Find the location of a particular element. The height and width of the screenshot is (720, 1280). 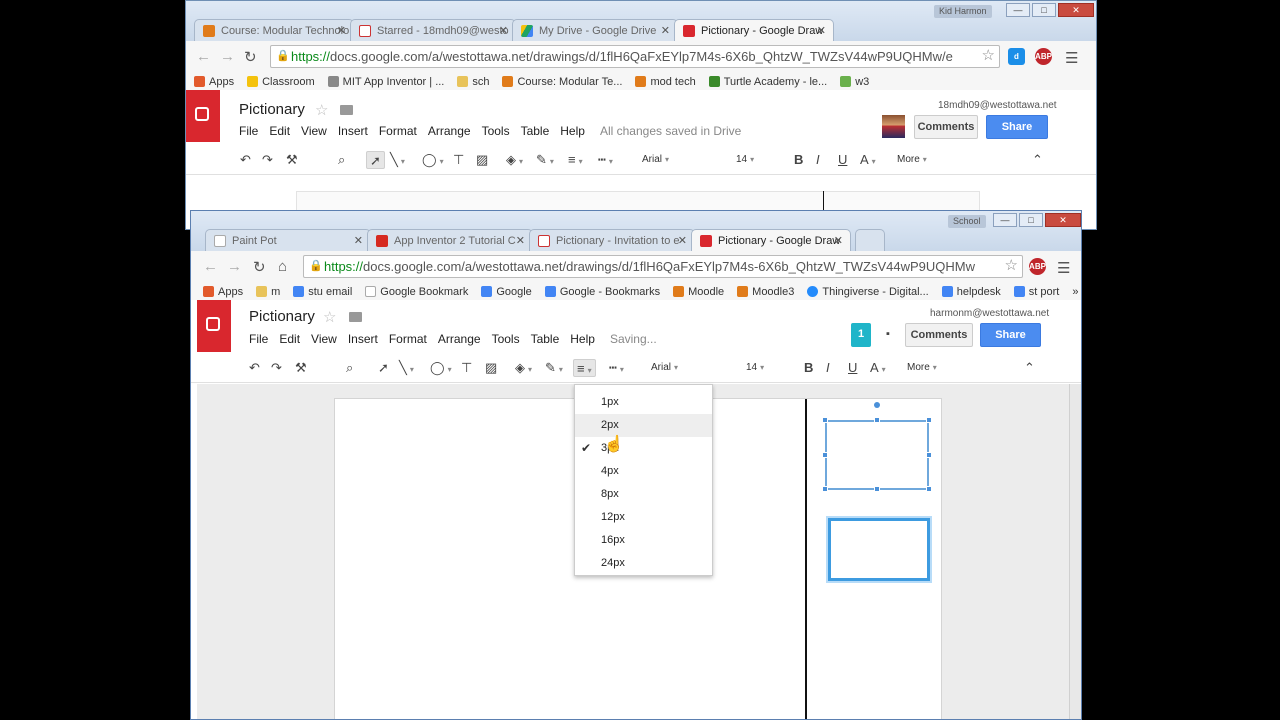

comments-button: Comments is located at coordinates (939, 335).